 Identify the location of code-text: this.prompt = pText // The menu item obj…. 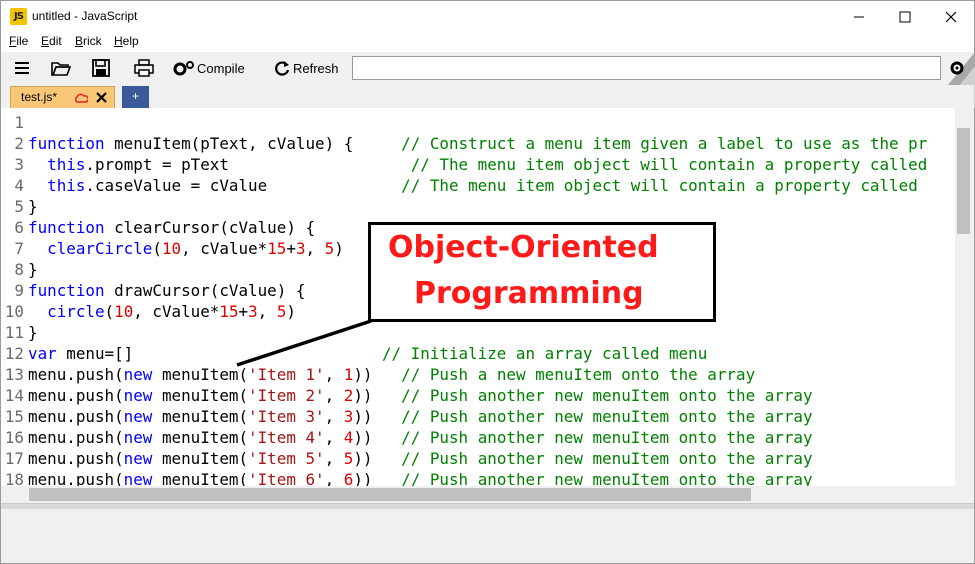
(487, 164).